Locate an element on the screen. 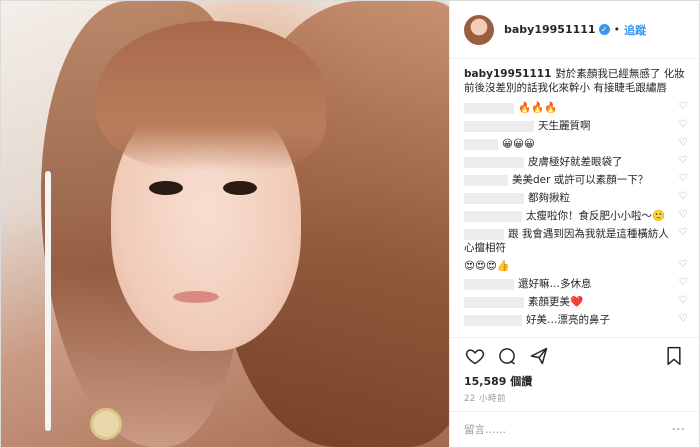  avatar is located at coordinates (479, 29).